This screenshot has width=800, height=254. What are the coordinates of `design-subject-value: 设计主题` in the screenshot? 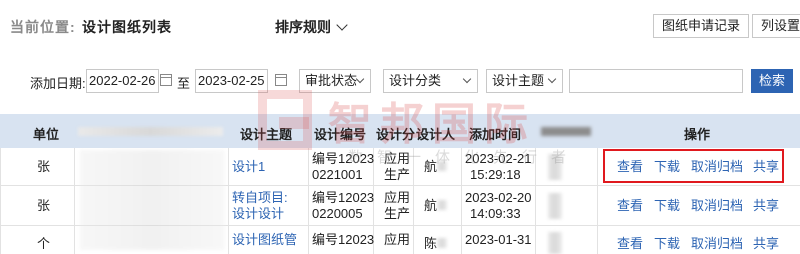 It's located at (518, 80).